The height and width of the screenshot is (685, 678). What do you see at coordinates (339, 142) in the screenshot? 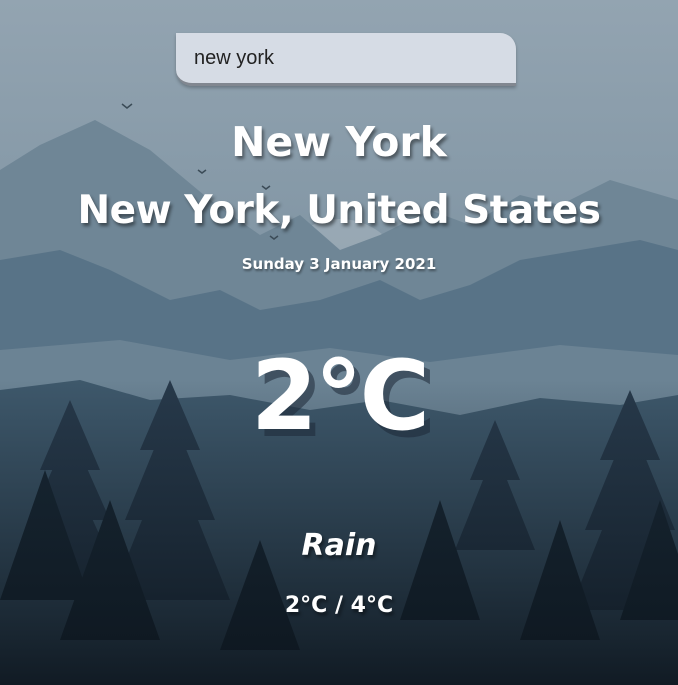
I see `city-name: New York` at bounding box center [339, 142].